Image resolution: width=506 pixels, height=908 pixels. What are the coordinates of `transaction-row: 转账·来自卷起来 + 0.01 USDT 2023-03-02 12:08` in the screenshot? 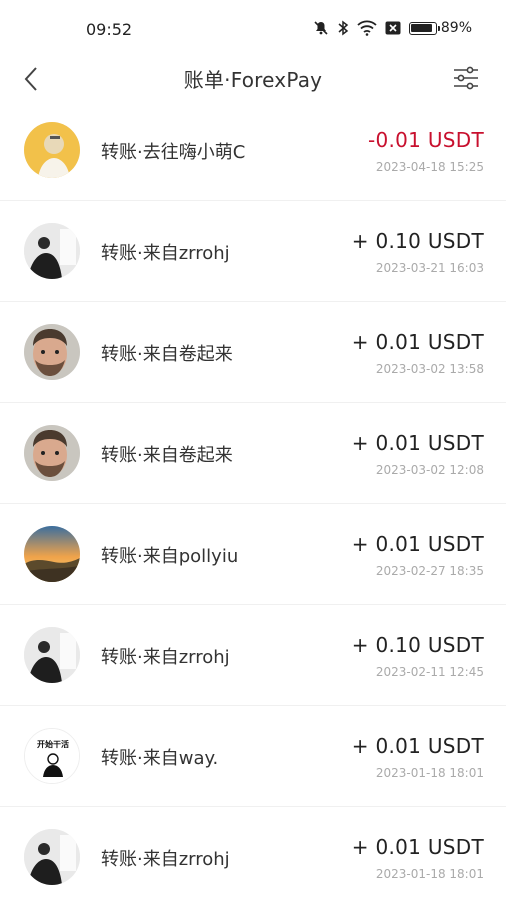 It's located at (253, 453).